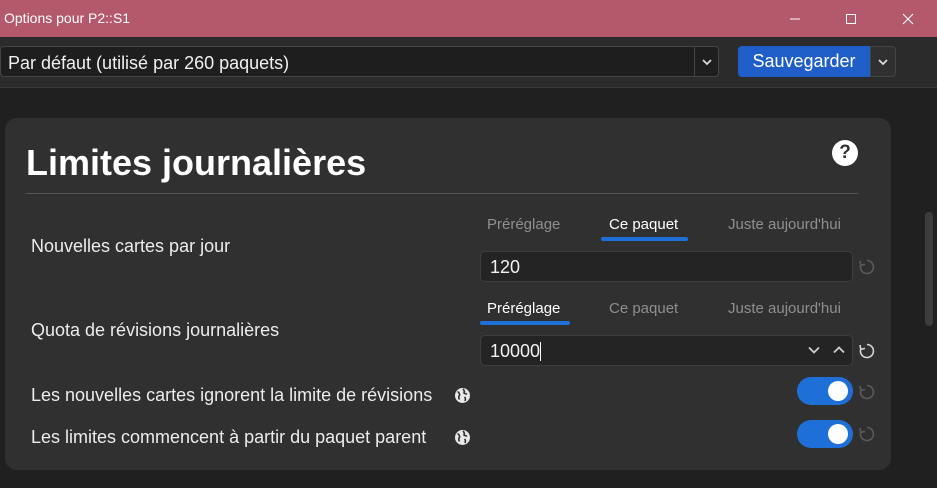  What do you see at coordinates (505, 267) in the screenshot?
I see `new-cards-value: 120` at bounding box center [505, 267].